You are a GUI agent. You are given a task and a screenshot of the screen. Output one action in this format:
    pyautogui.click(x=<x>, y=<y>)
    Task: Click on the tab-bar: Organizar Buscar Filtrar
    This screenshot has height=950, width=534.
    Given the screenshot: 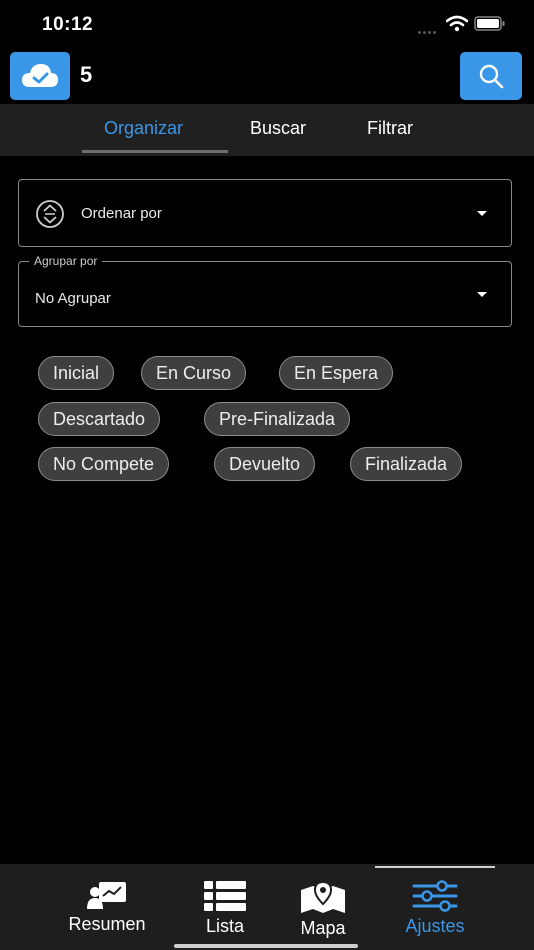 What is the action you would take?
    pyautogui.click(x=267, y=130)
    